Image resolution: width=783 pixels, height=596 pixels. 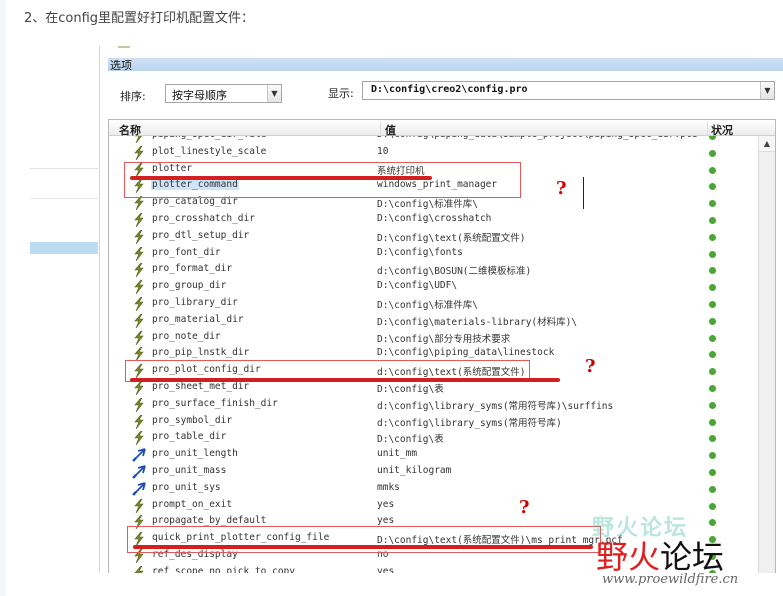 I want to click on table-row: pro_format_dir d:\config\BOSUN(二维模板标准), so click(x=434, y=270).